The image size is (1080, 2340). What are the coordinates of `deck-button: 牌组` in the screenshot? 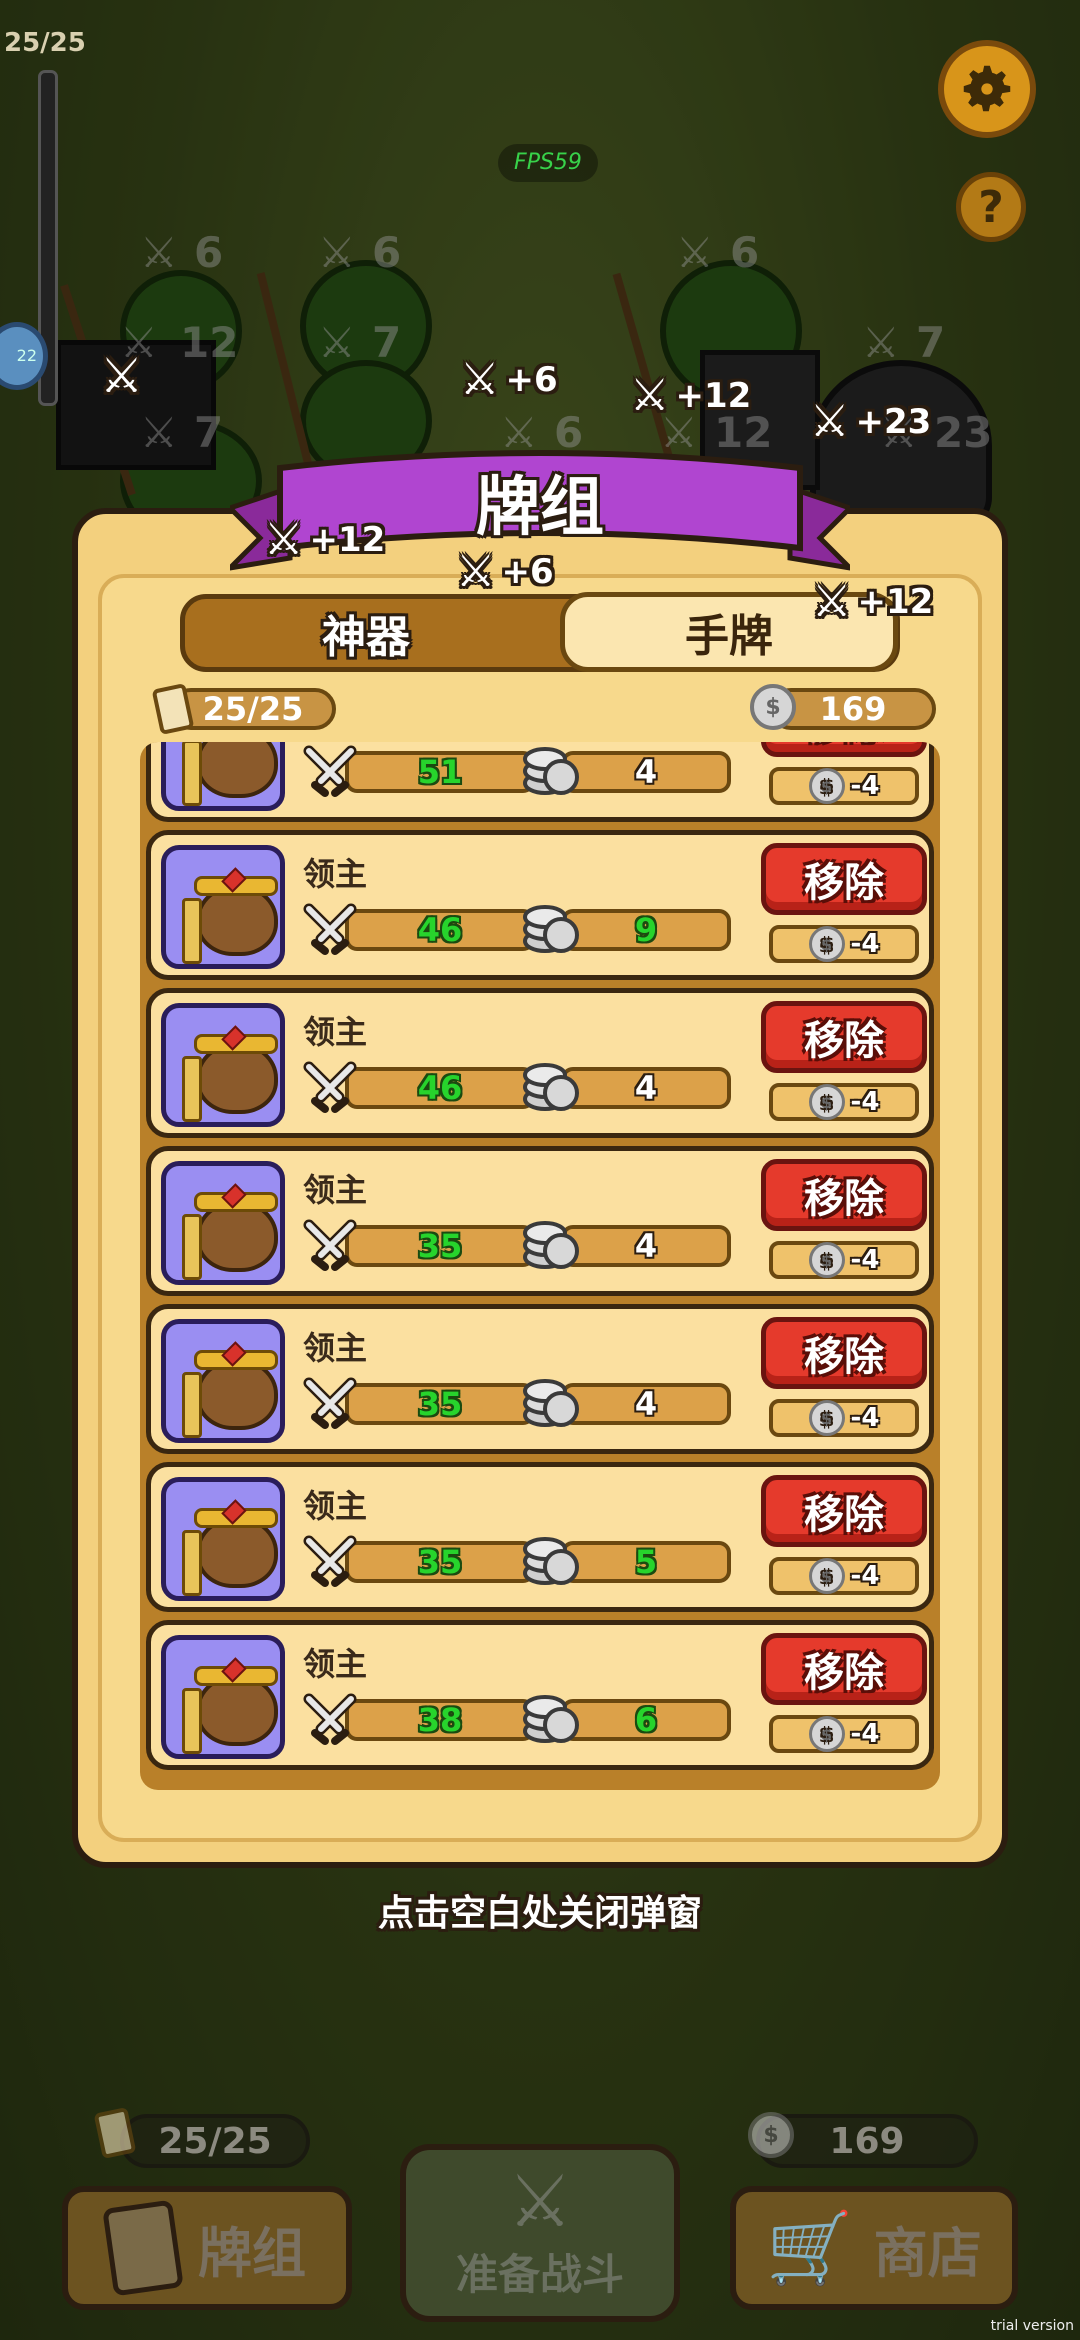 It's located at (207, 2248).